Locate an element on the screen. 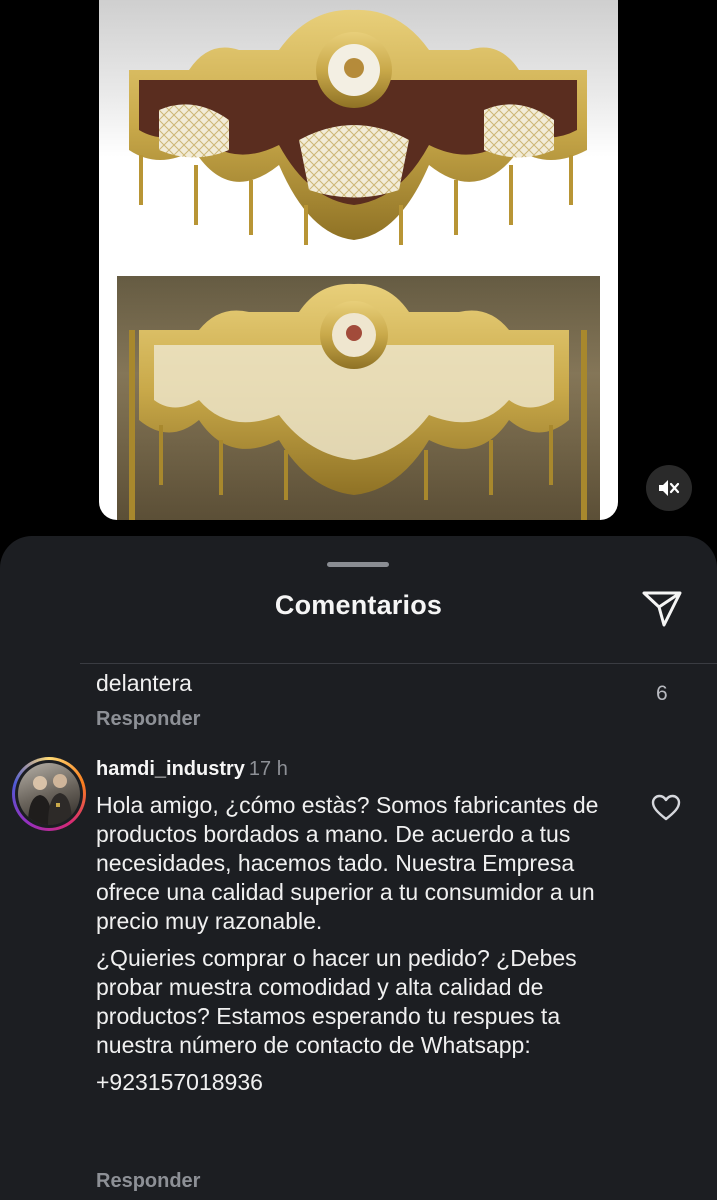 The width and height of the screenshot is (717, 1200). comment-timestamp: 17 h is located at coordinates (268, 769).